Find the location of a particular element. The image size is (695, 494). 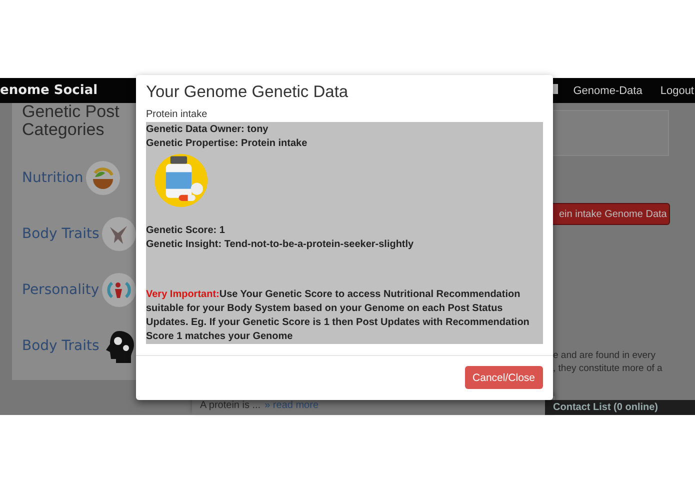

sidebar-heading: Genetic Post Categories is located at coordinates (70, 121).